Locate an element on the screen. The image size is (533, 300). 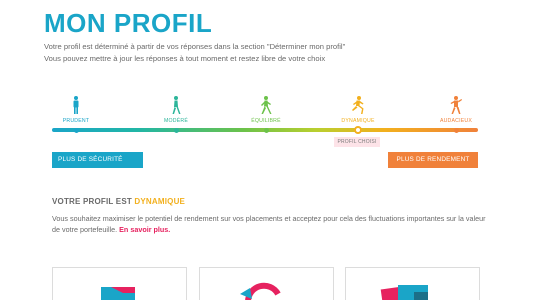
documents-illustration-icon is located at coordinates (404, 292).